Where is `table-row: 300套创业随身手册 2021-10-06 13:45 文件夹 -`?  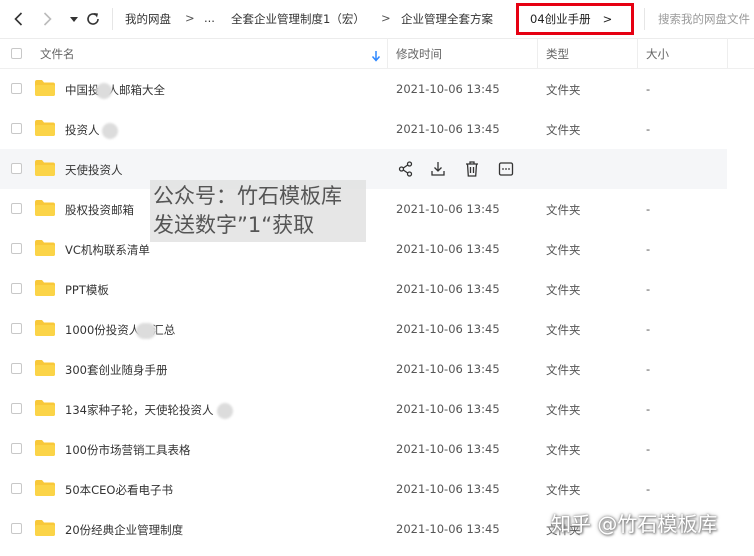 table-row: 300套创业随身手册 2021-10-06 13:45 文件夹 - is located at coordinates (377, 369).